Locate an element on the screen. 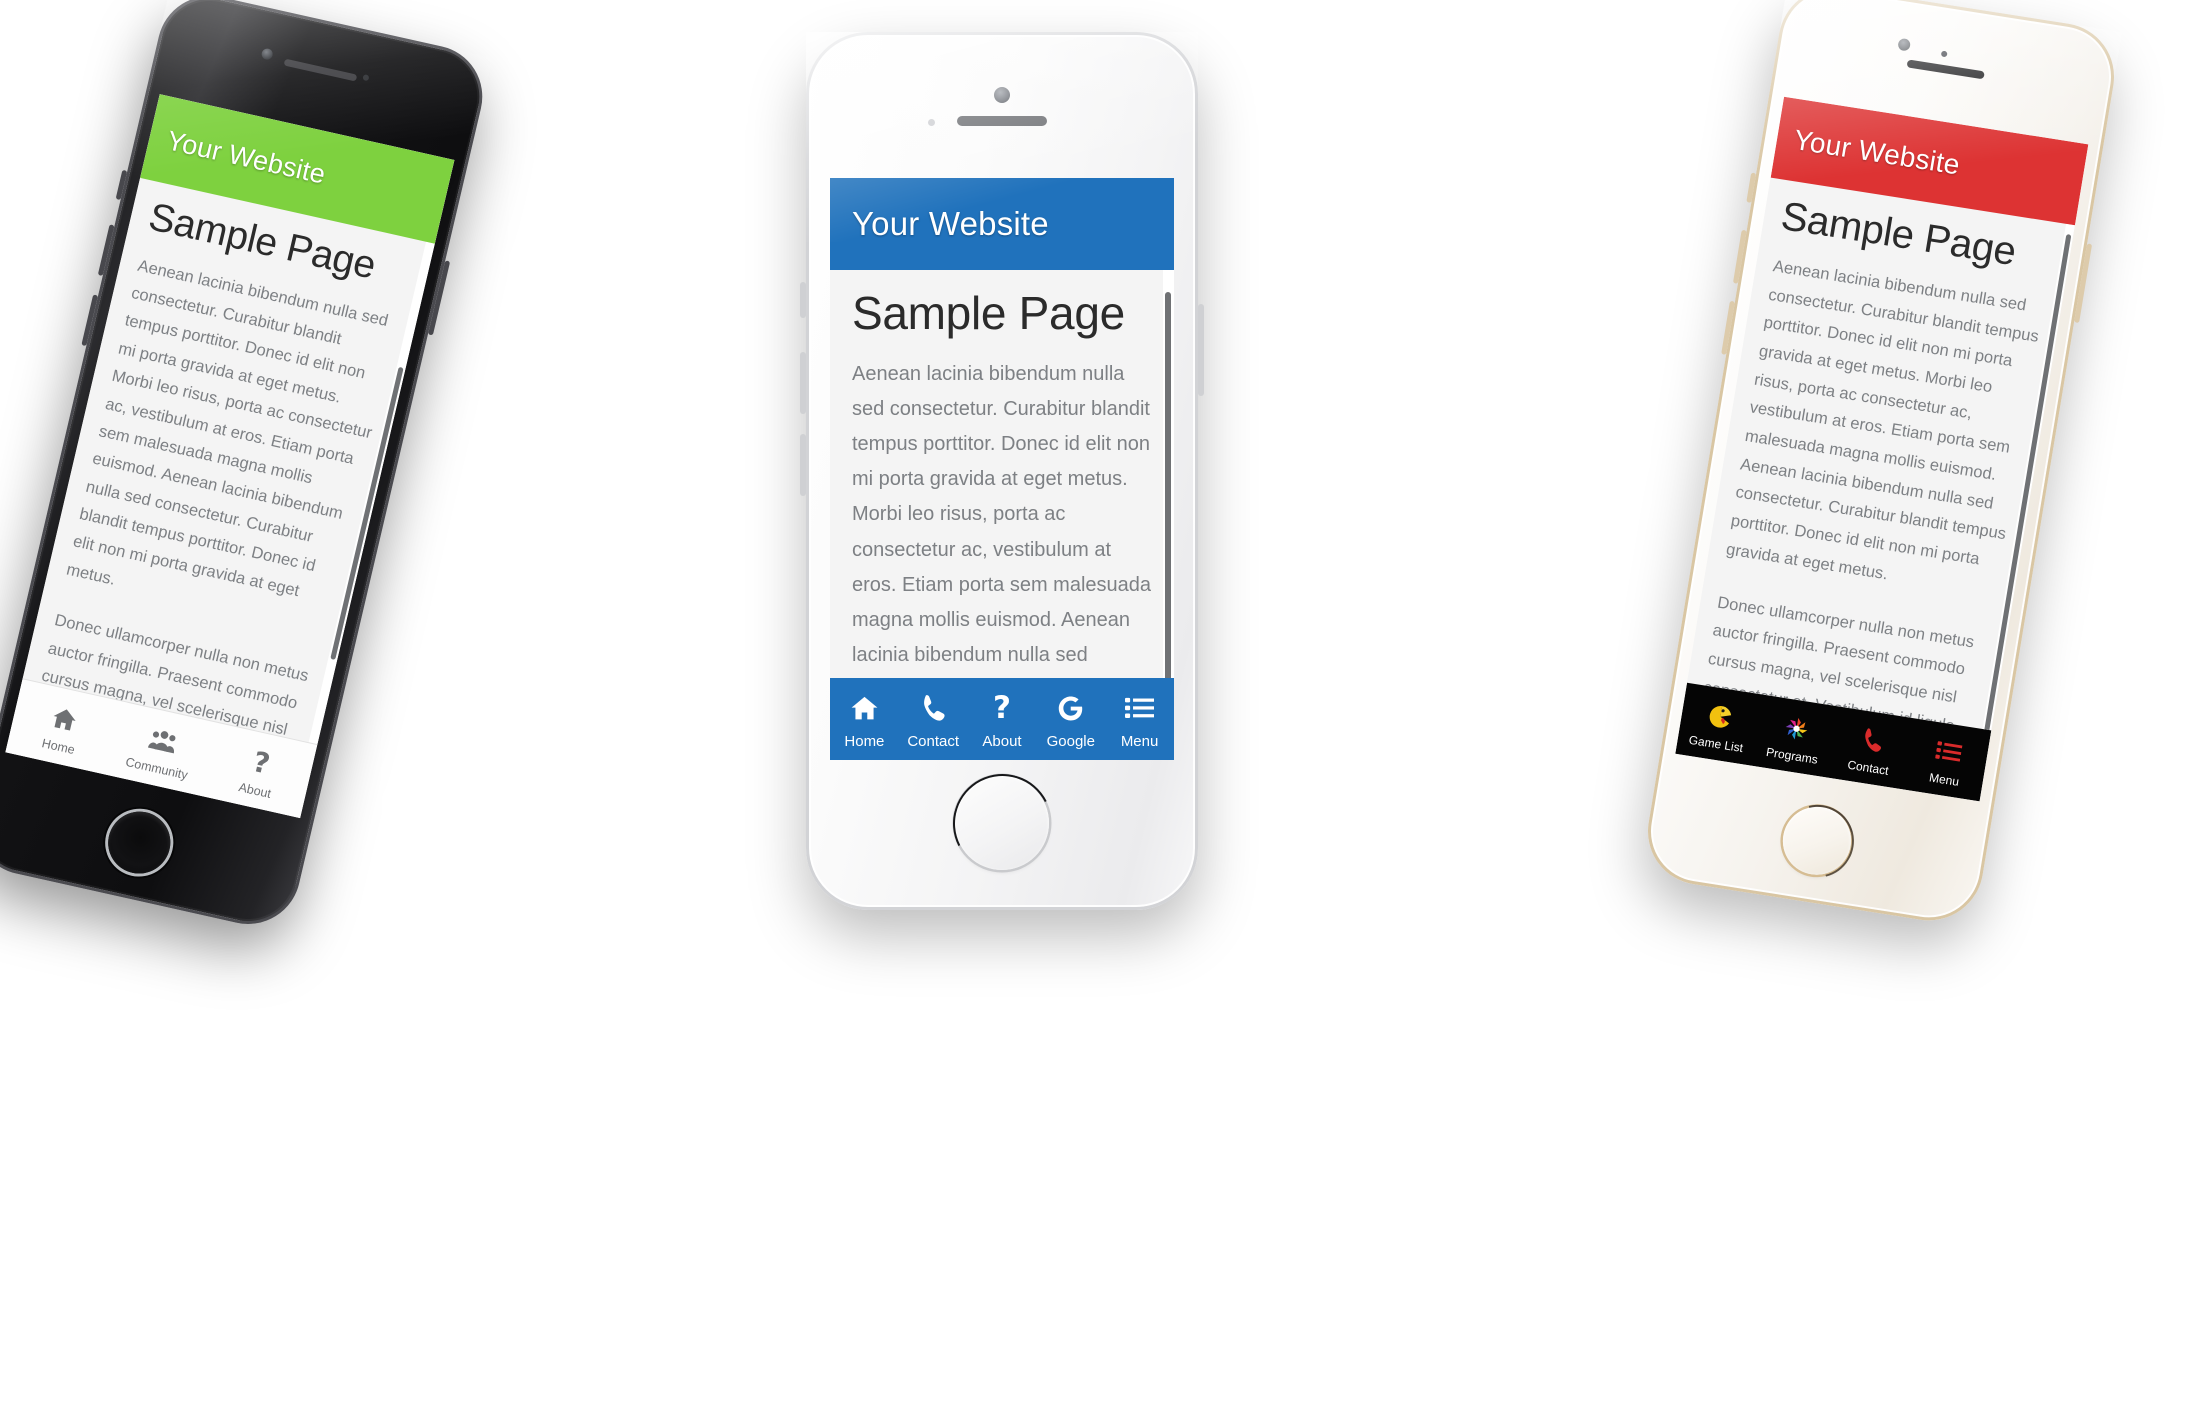 This screenshot has height=1402, width=2194. site-header-center: Your Website is located at coordinates (1002, 224).